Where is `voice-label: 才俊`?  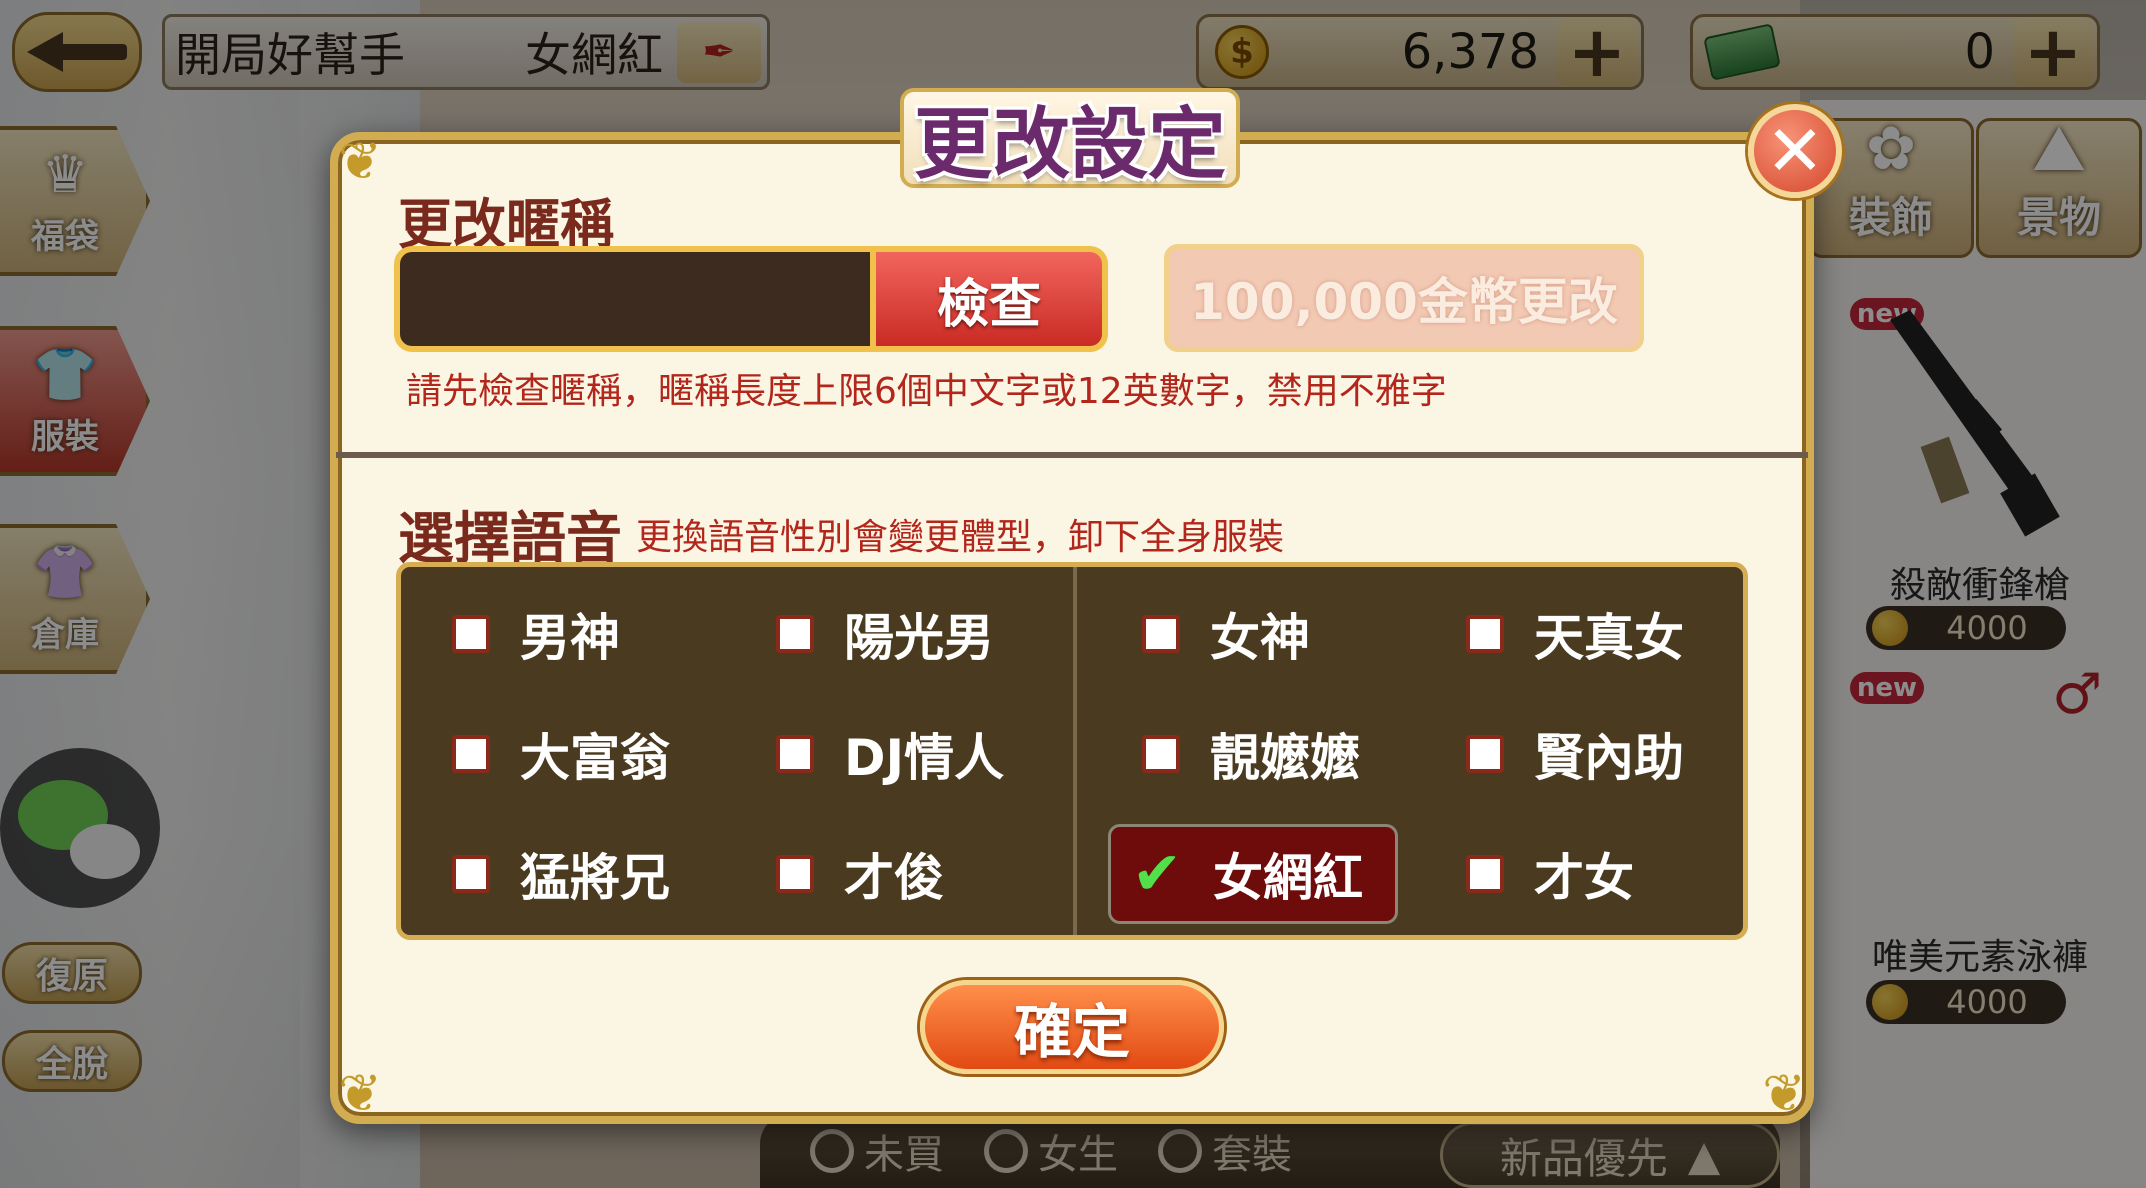
voice-label: 才俊 is located at coordinates (894, 878).